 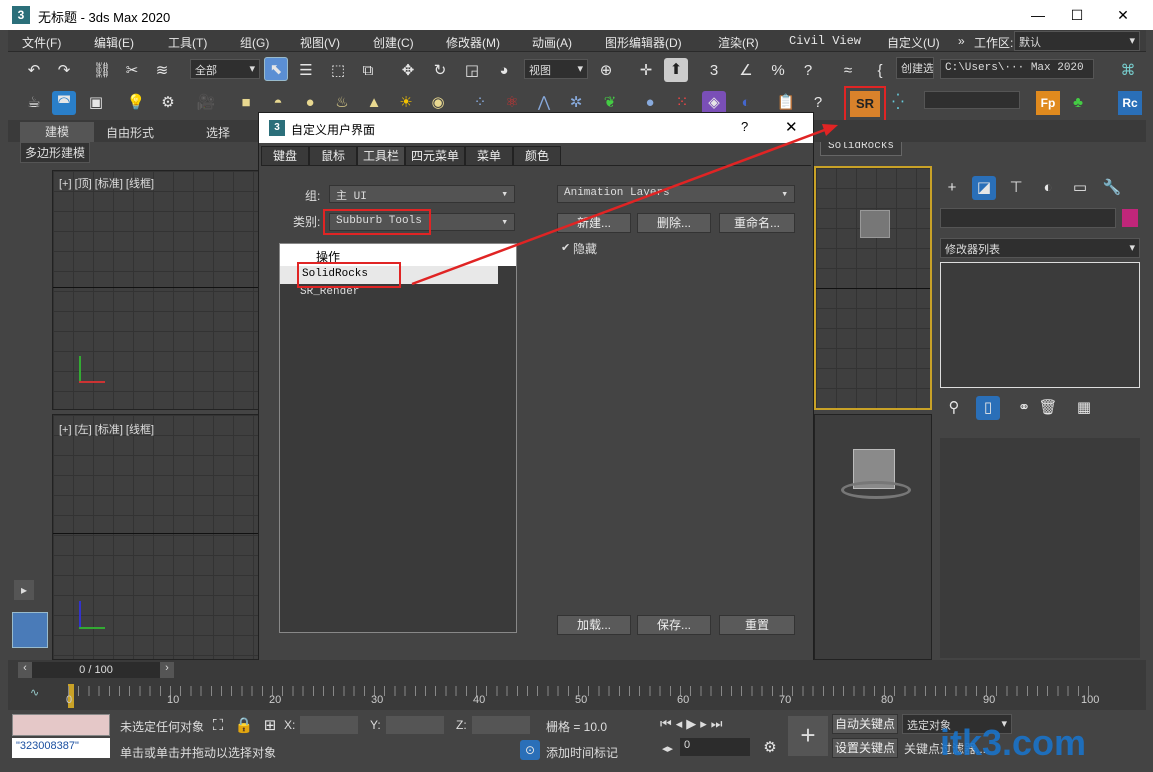 What do you see at coordinates (377, 700) in the screenshot?
I see `tick-label: 30` at bounding box center [377, 700].